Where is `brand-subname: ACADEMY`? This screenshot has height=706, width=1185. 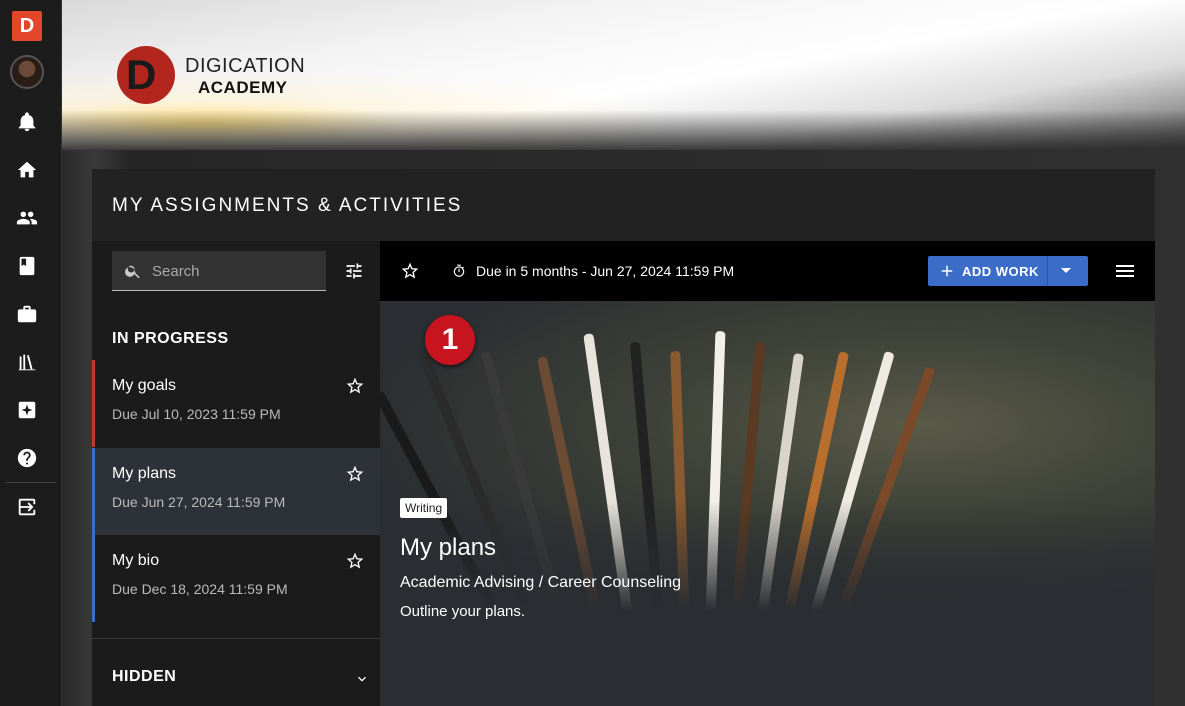 brand-subname: ACADEMY is located at coordinates (243, 87).